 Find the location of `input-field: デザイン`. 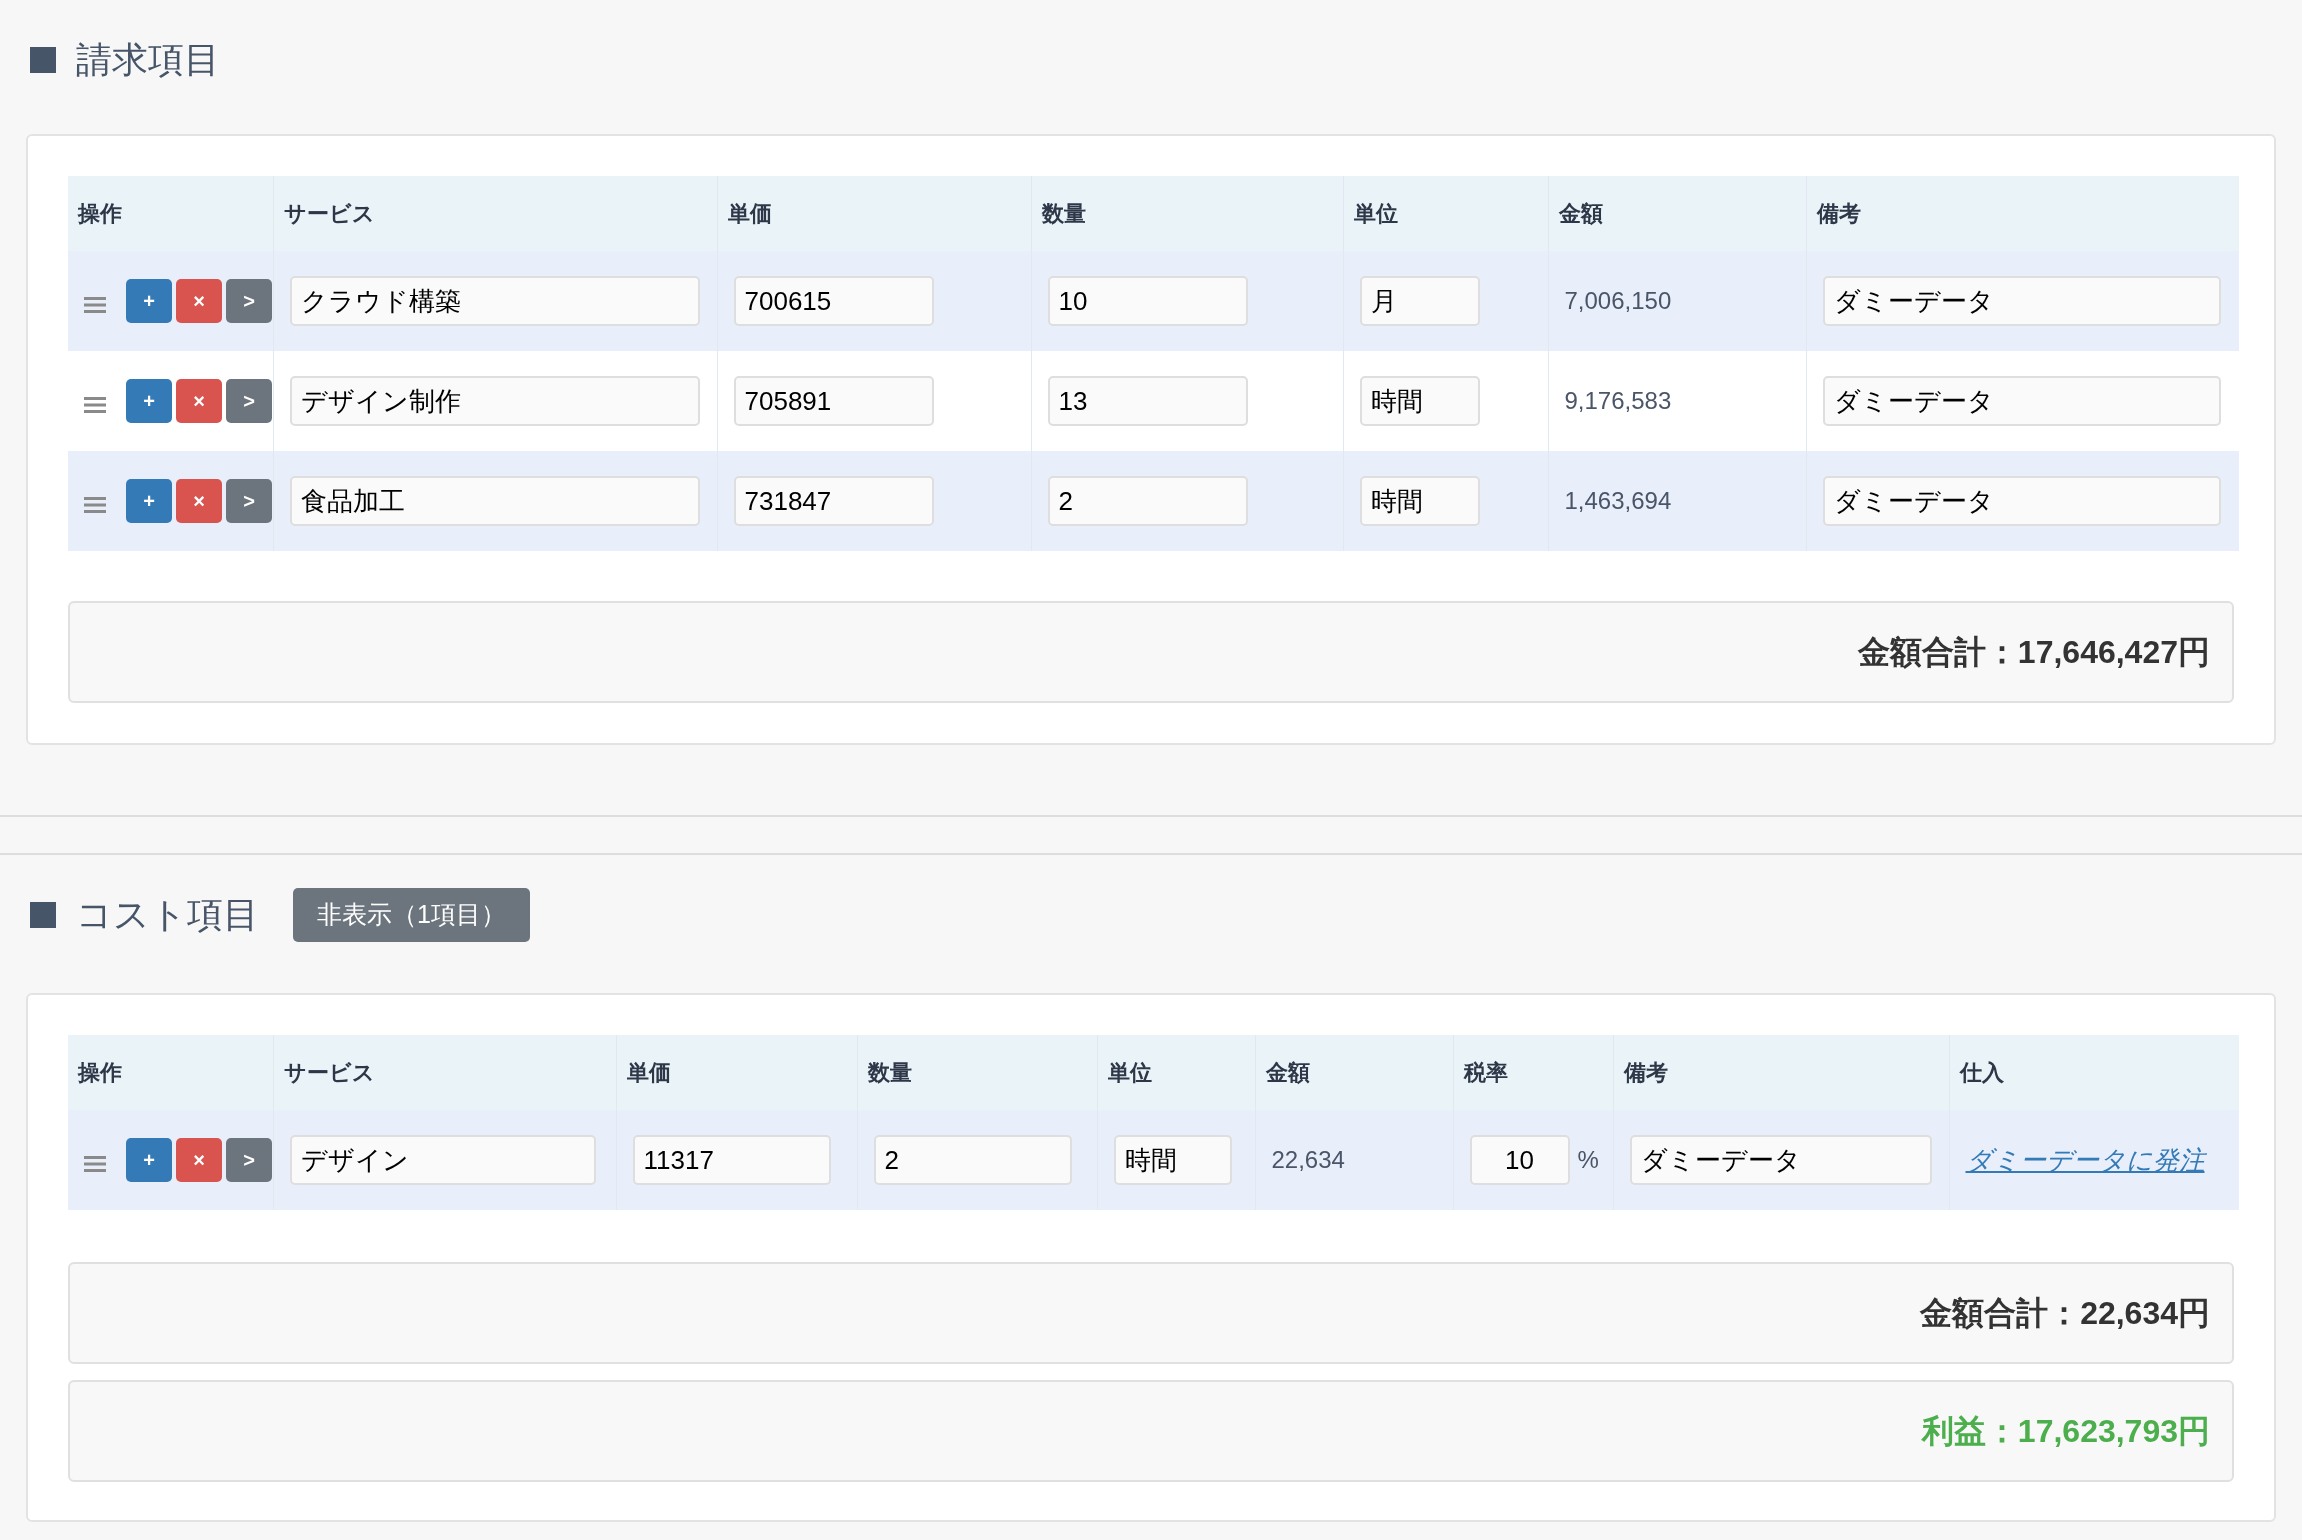

input-field: デザイン is located at coordinates (442, 1160).